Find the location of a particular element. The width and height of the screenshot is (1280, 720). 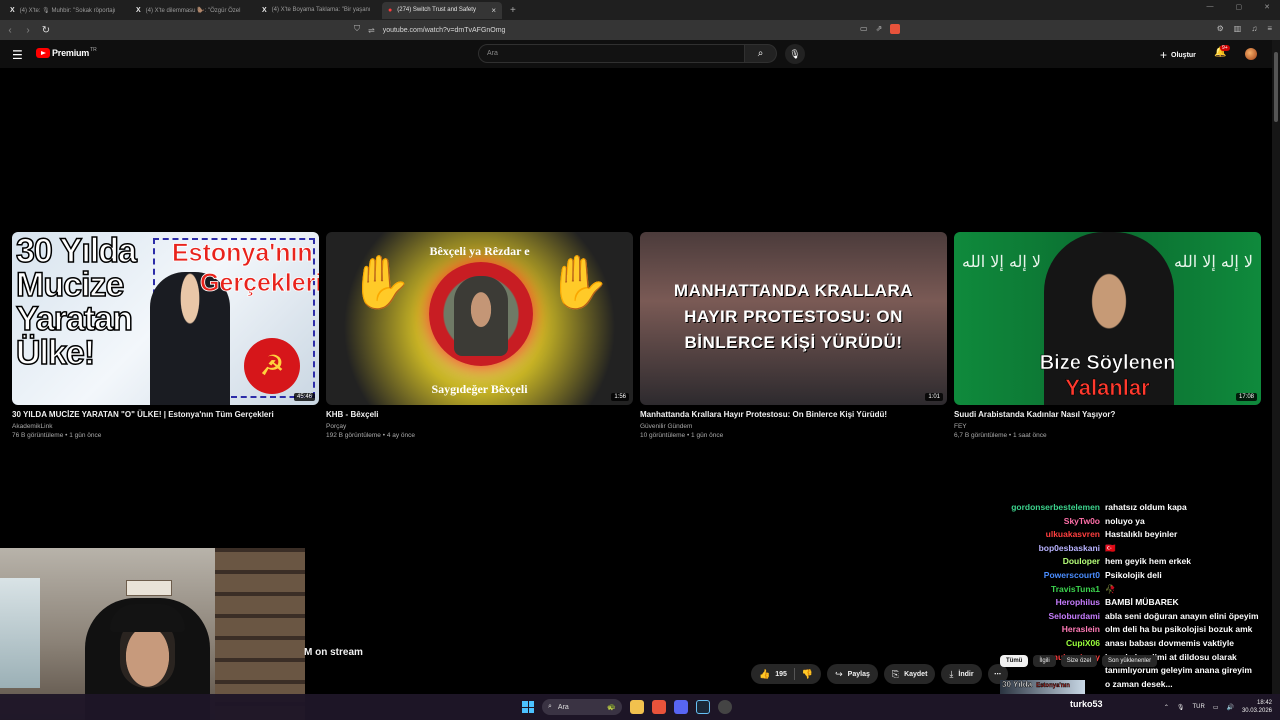

channel-name: FEY is located at coordinates (1107, 426).